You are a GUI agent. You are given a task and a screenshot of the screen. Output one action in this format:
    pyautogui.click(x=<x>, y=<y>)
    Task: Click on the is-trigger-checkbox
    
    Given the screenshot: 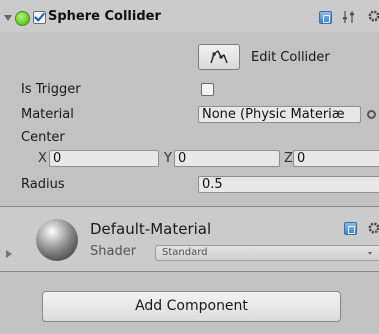 What is the action you would take?
    pyautogui.click(x=207, y=89)
    